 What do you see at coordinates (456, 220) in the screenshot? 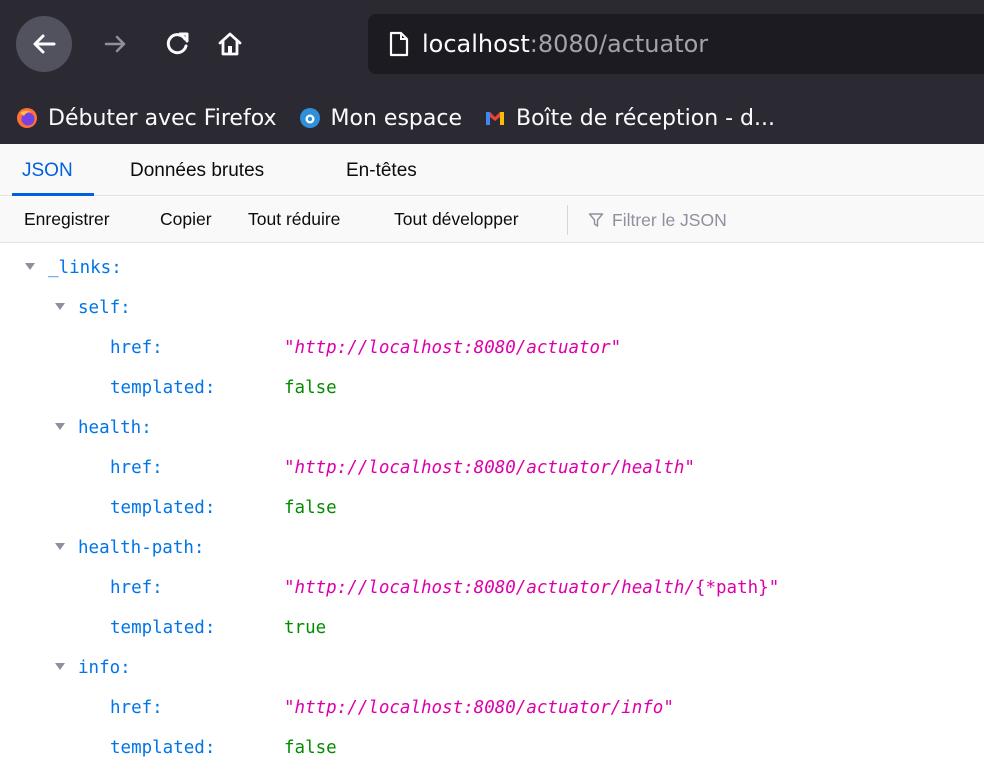
I see `expand-all-button: Tout développer` at bounding box center [456, 220].